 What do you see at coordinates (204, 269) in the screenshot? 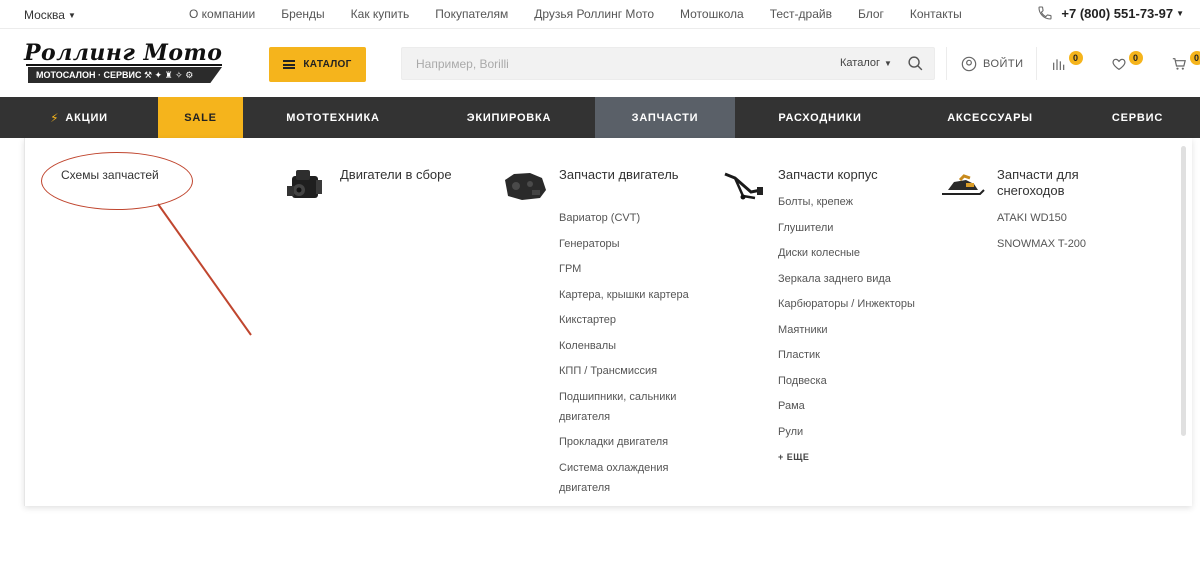
I see `annotation-arrow` at bounding box center [204, 269].